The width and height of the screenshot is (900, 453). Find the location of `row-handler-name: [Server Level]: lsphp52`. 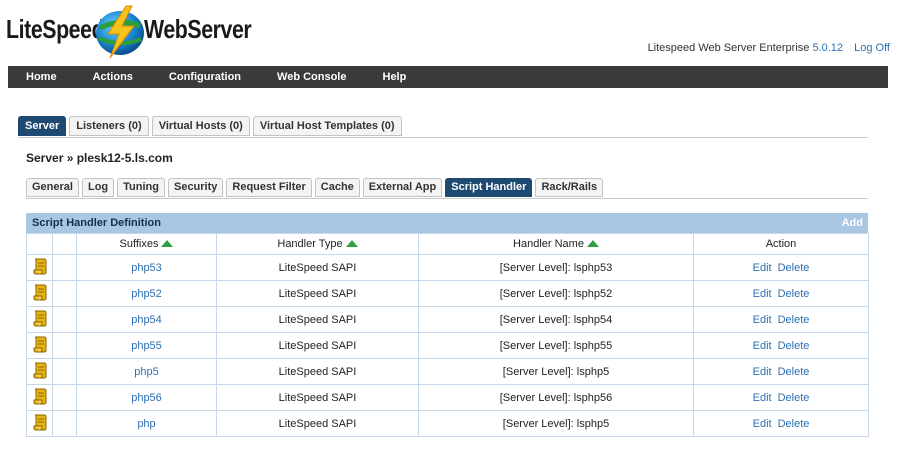

row-handler-name: [Server Level]: lsphp52 is located at coordinates (556, 293).